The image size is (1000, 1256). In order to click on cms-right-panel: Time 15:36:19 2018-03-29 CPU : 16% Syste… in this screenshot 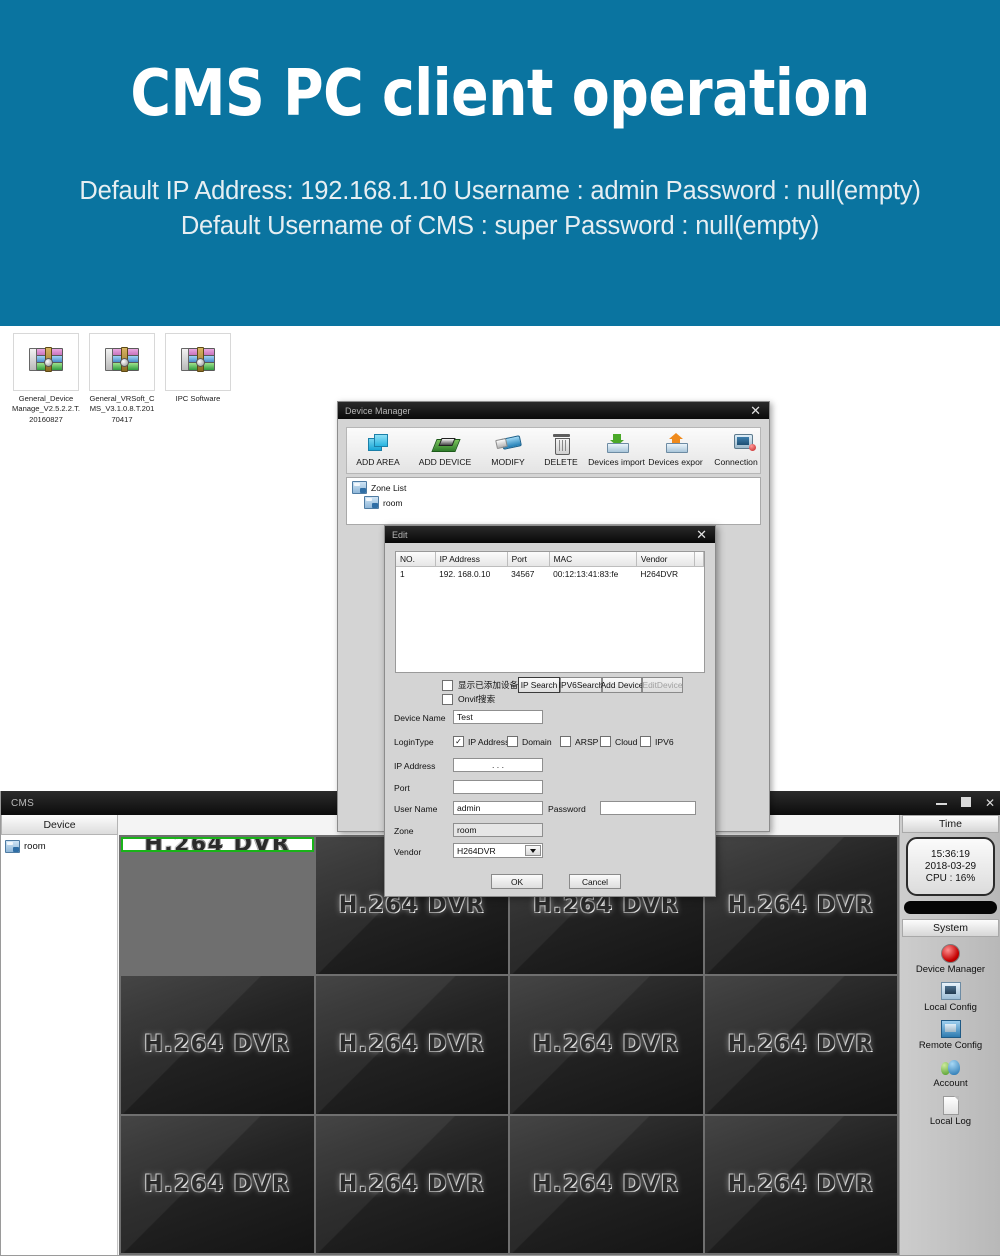, I will do `click(949, 1035)`.